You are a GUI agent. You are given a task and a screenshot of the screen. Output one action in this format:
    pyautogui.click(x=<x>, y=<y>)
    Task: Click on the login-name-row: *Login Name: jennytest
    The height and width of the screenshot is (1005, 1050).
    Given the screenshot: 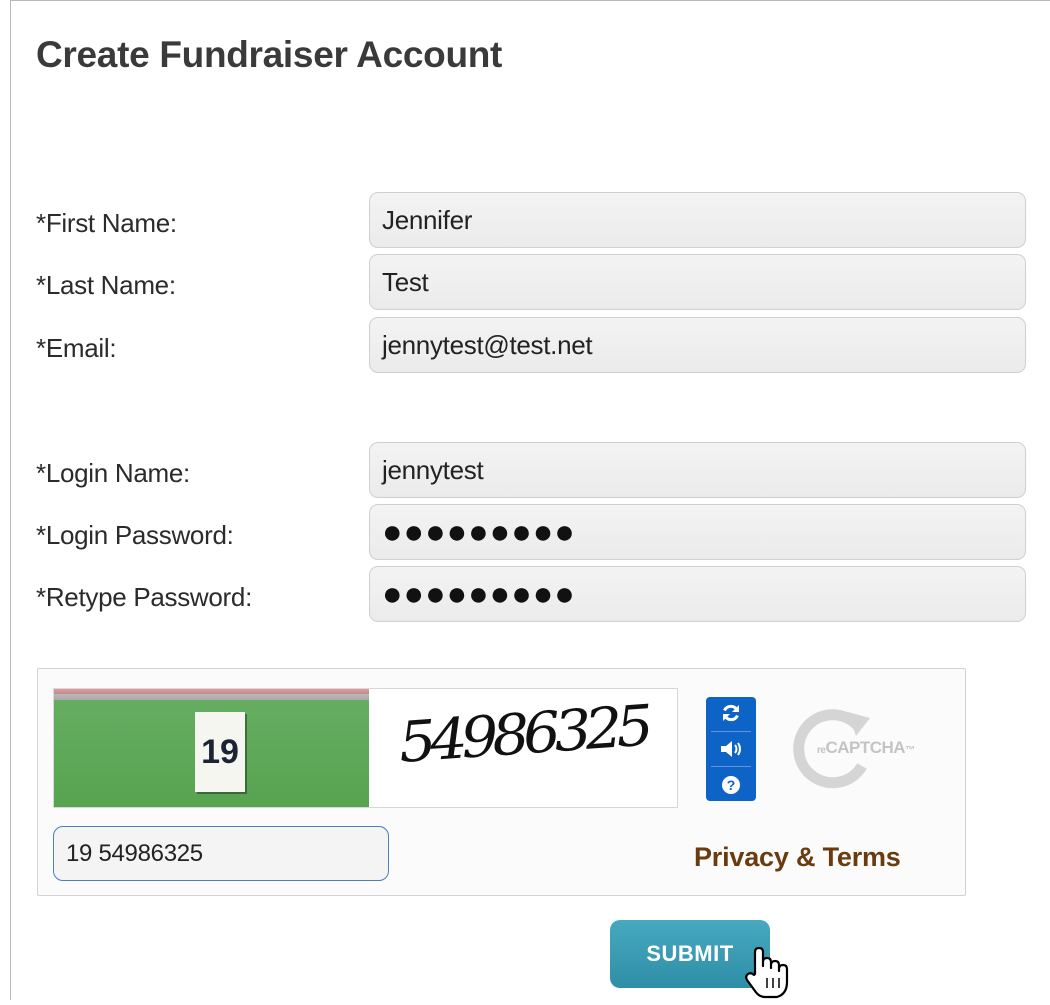 What is the action you would take?
    pyautogui.click(x=525, y=471)
    